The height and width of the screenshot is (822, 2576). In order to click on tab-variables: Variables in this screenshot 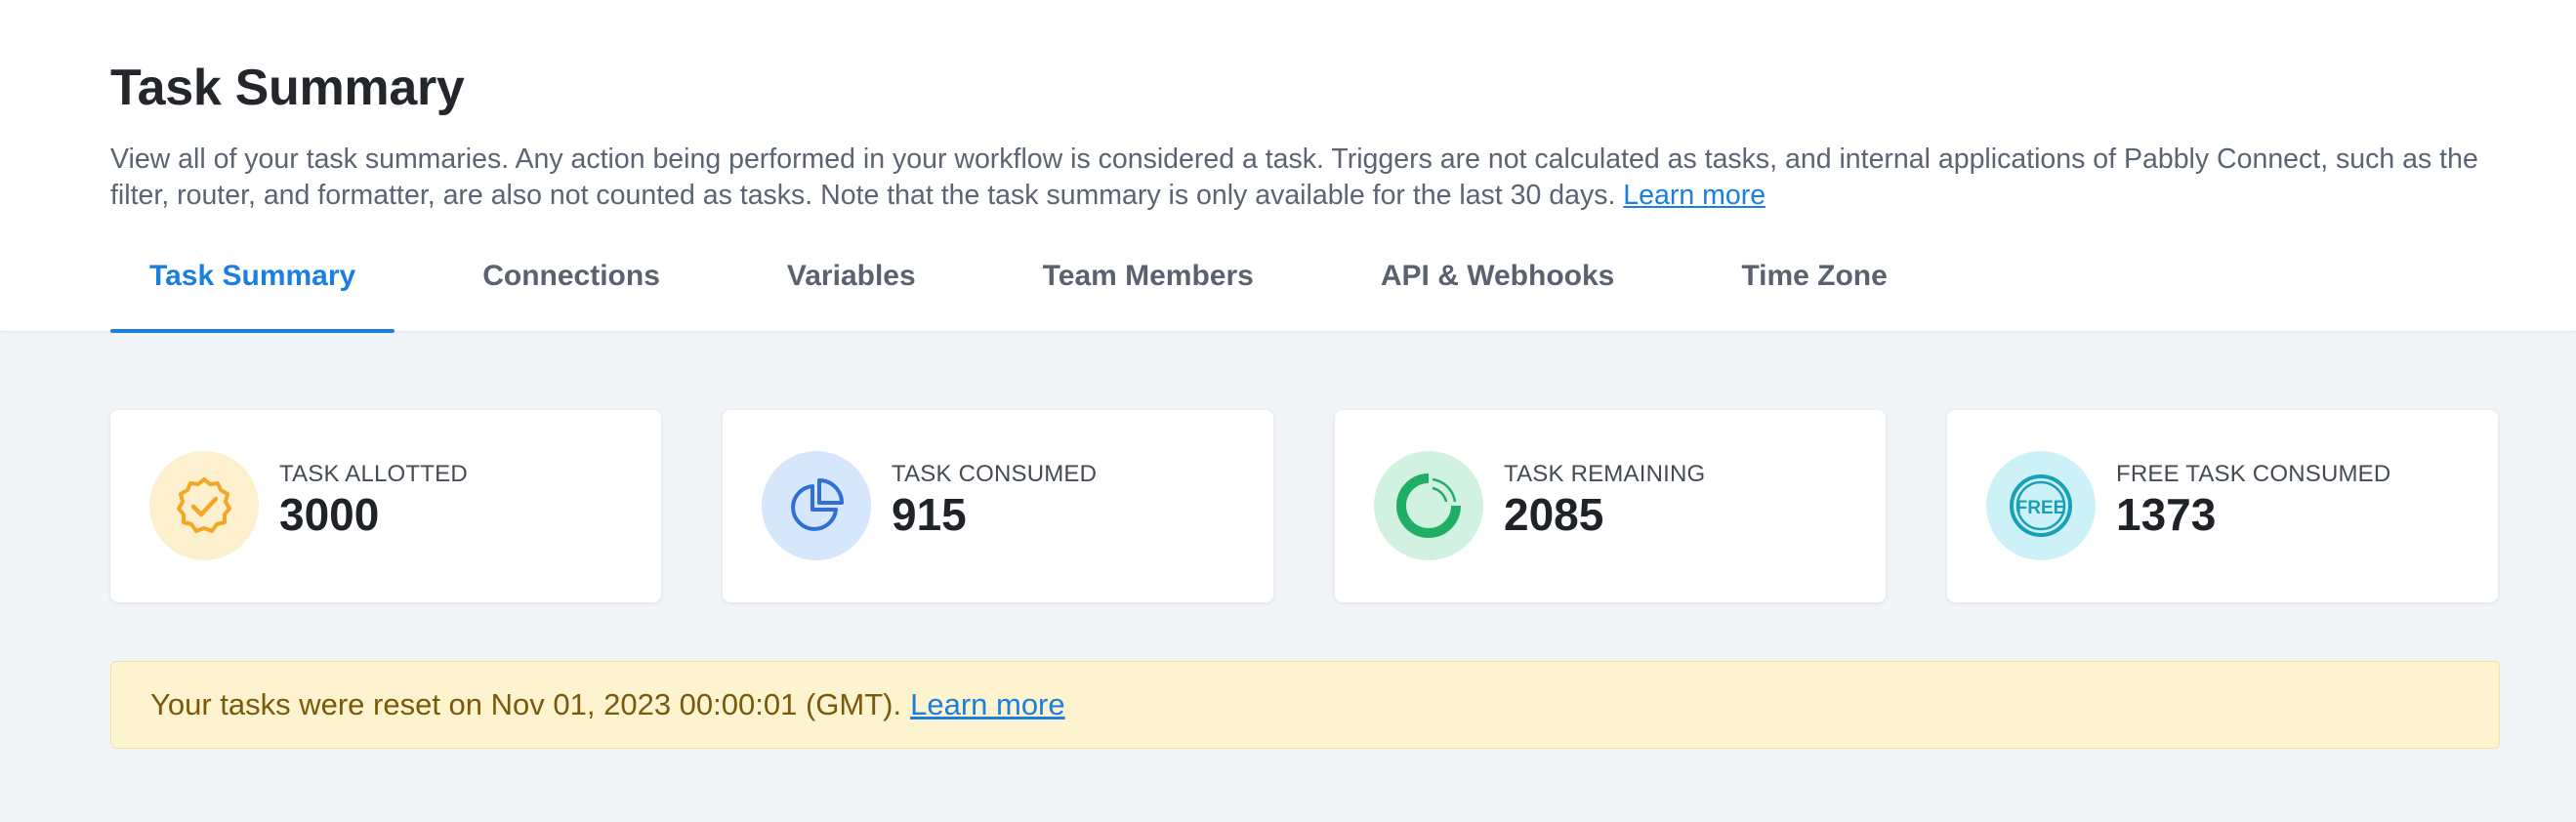, I will do `click(851, 287)`.